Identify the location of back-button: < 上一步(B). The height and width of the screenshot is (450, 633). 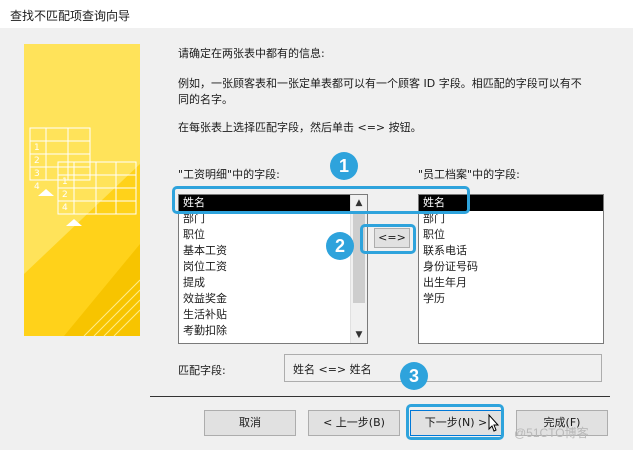
(354, 423).